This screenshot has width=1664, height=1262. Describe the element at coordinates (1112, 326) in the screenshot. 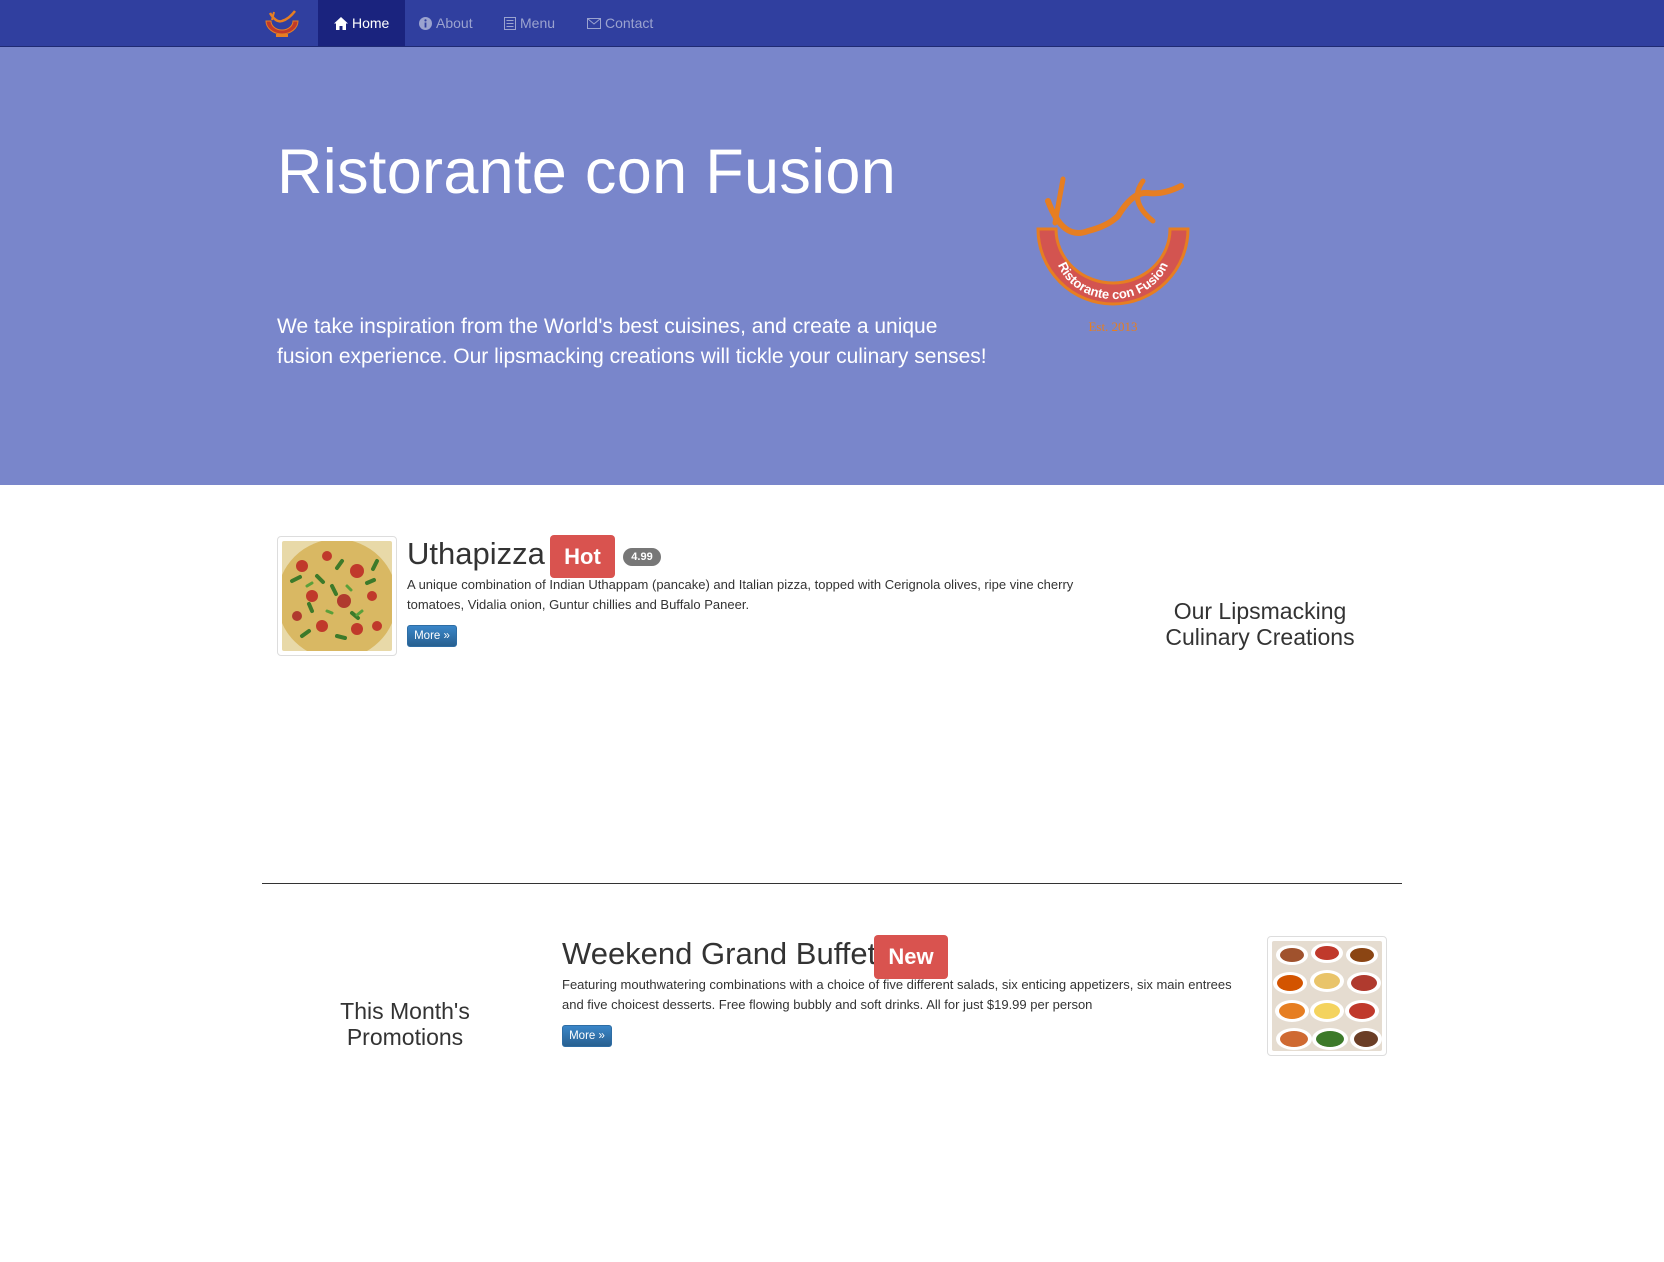

I see `logo-est: Est. 2013` at that location.